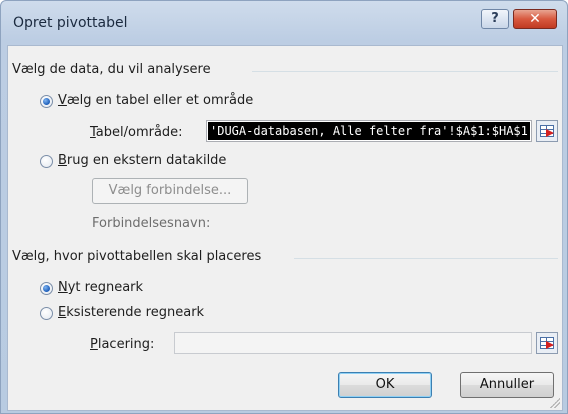  What do you see at coordinates (105, 287) in the screenshot?
I see `radio-new-worksheet-text: yt regneark` at bounding box center [105, 287].